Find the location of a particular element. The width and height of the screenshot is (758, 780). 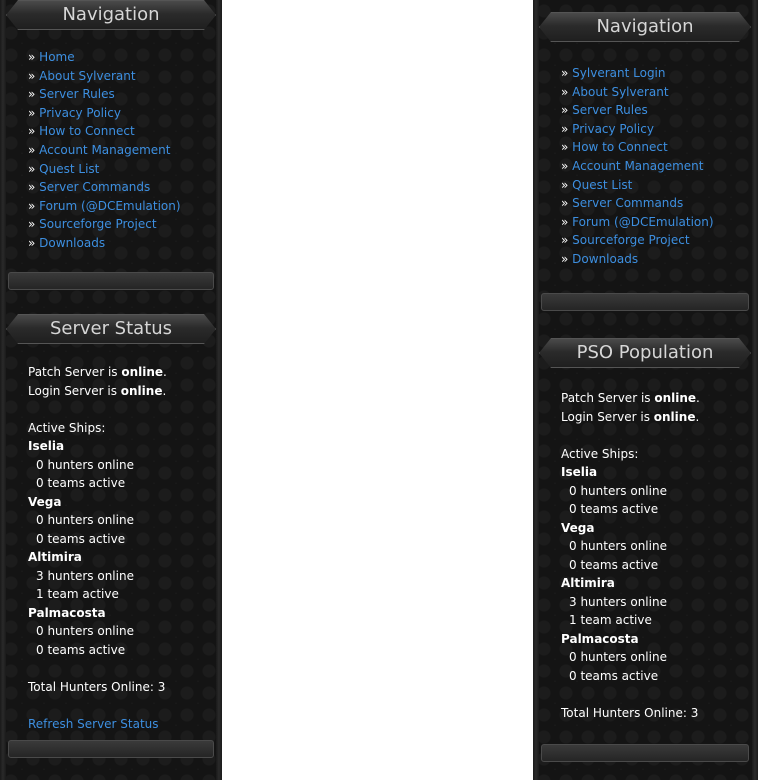

nav-link-home: Home is located at coordinates (56, 57).